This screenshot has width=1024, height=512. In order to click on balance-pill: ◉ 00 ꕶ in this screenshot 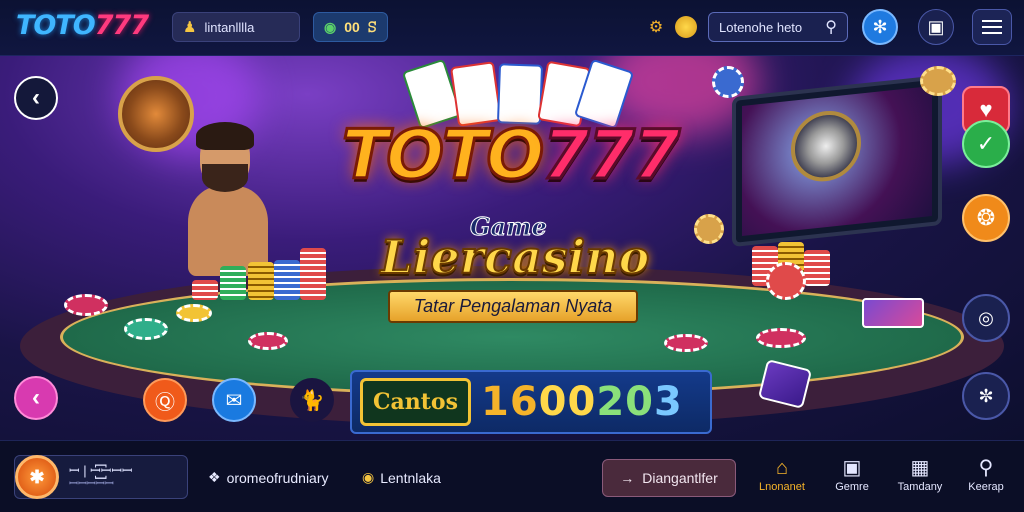, I will do `click(350, 27)`.